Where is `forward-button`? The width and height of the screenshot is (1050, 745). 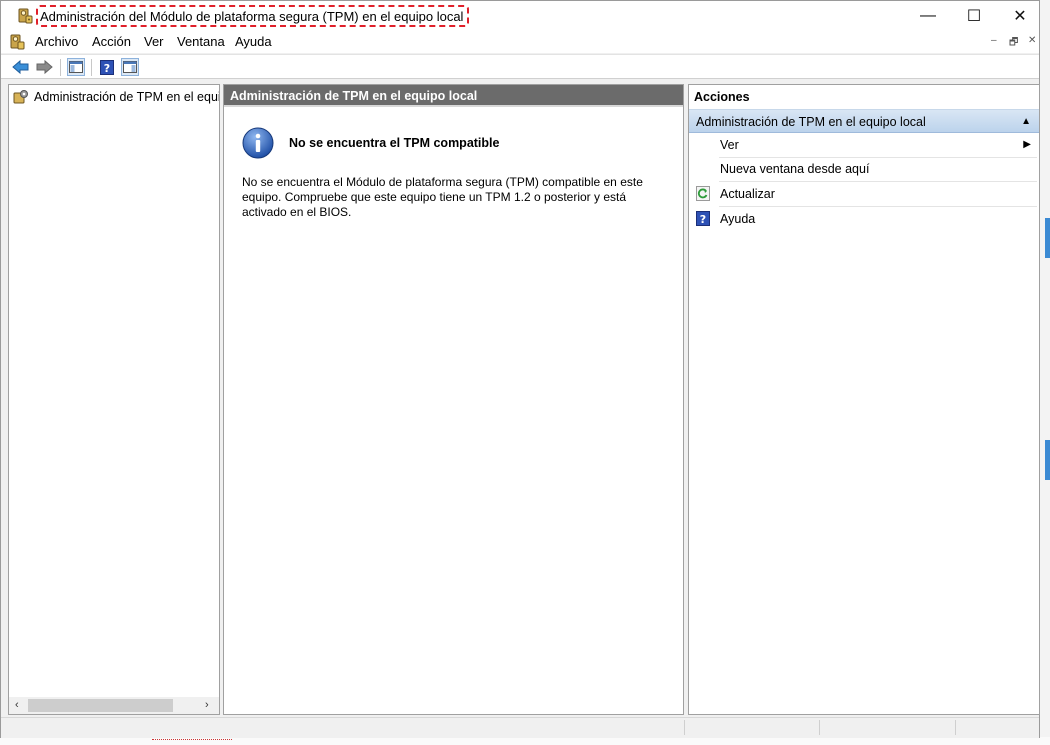 forward-button is located at coordinates (44, 67).